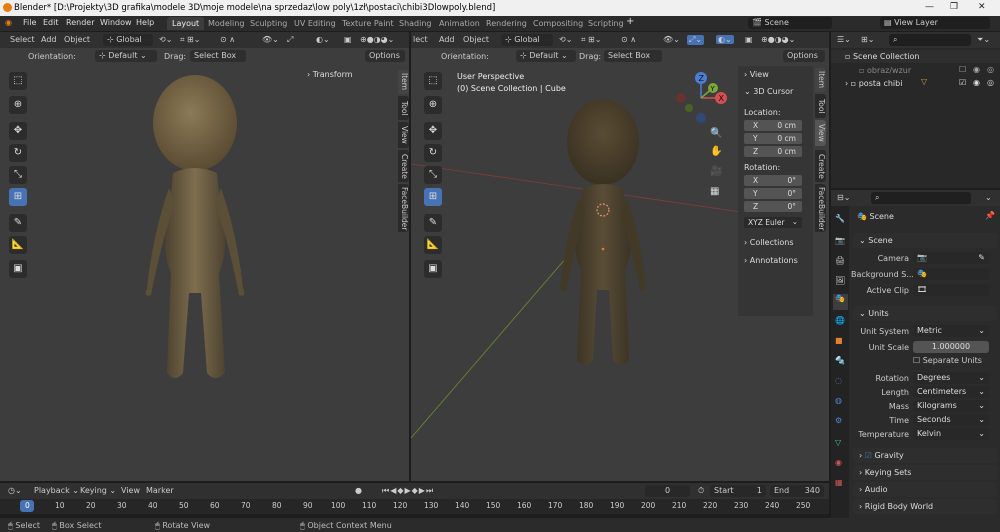  I want to click on timeline-view-menu: View, so click(130, 490).